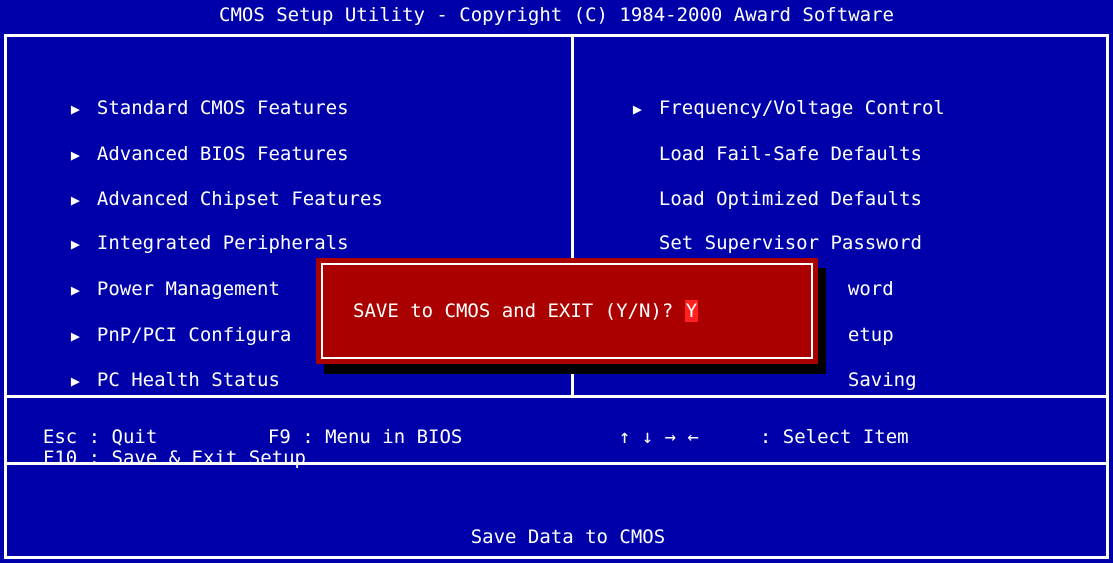 This screenshot has height=563, width=1113. I want to click on menu-item-integrated-peripherals: ▶ Integrated Peripherals, so click(198, 229).